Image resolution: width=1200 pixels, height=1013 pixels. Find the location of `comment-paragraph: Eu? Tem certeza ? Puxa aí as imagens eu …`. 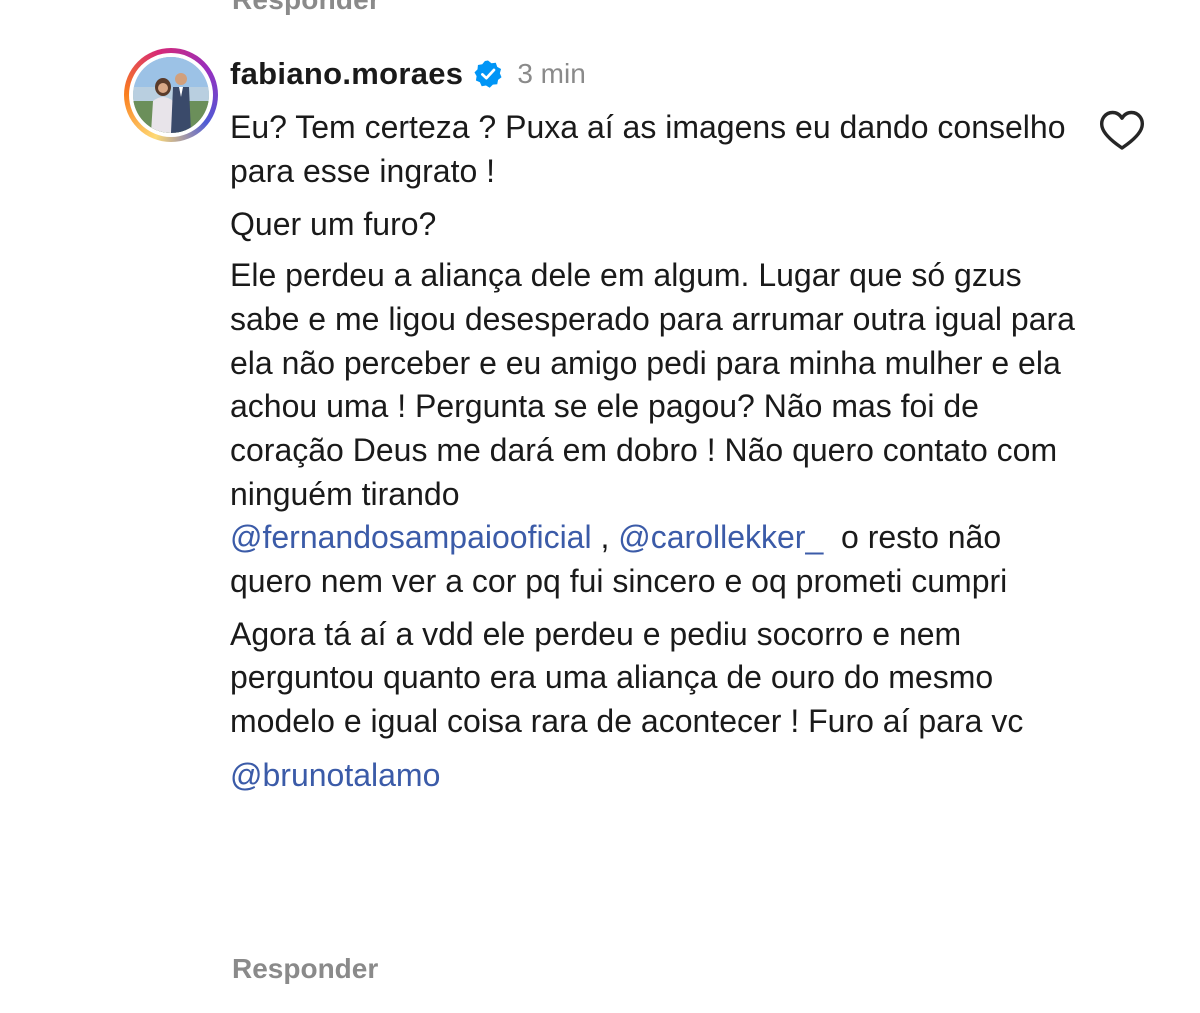

comment-paragraph: Eu? Tem certeza ? Puxa aí as imagens eu … is located at coordinates (648, 149).